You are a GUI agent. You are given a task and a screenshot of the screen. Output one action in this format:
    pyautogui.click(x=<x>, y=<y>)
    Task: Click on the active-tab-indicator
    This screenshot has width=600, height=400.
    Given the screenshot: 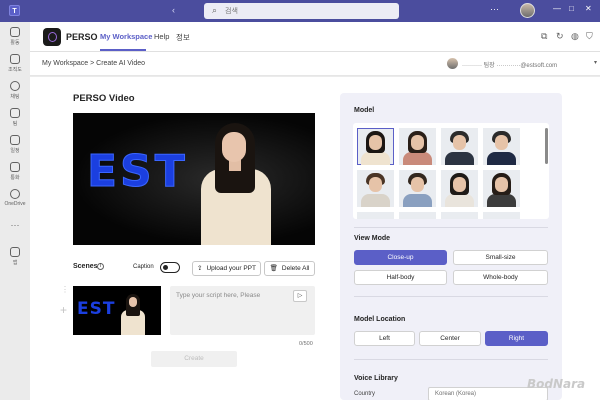 What is the action you would take?
    pyautogui.click(x=123, y=50)
    